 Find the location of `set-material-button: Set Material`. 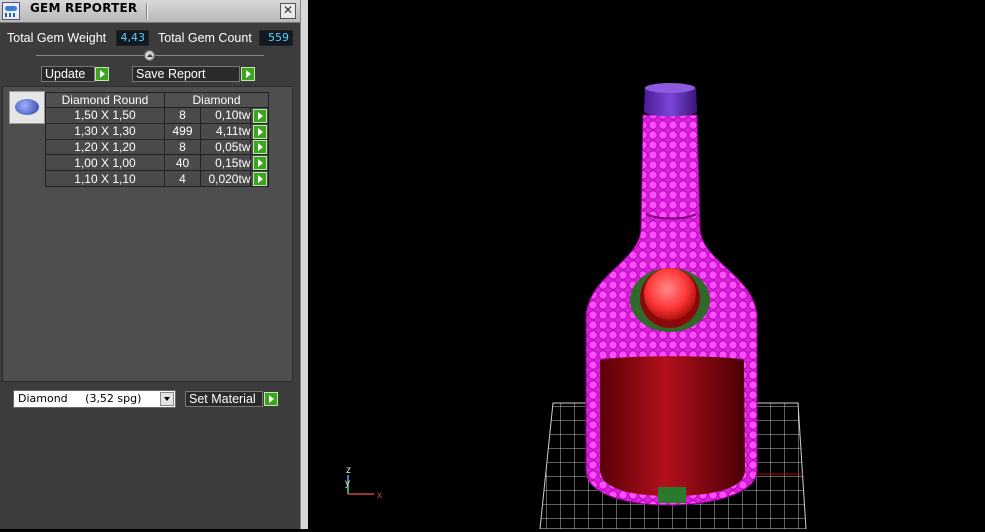

set-material-button: Set Material is located at coordinates (224, 399).